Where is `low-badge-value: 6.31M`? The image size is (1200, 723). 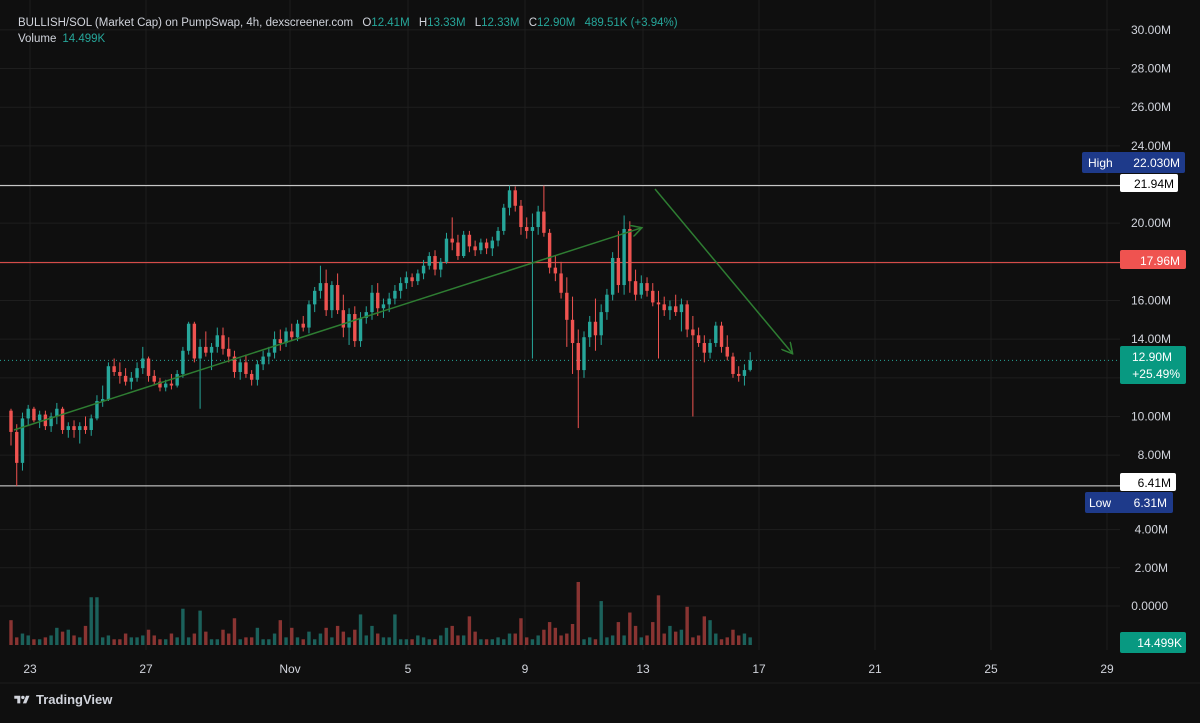 low-badge-value: 6.31M is located at coordinates (1150, 503).